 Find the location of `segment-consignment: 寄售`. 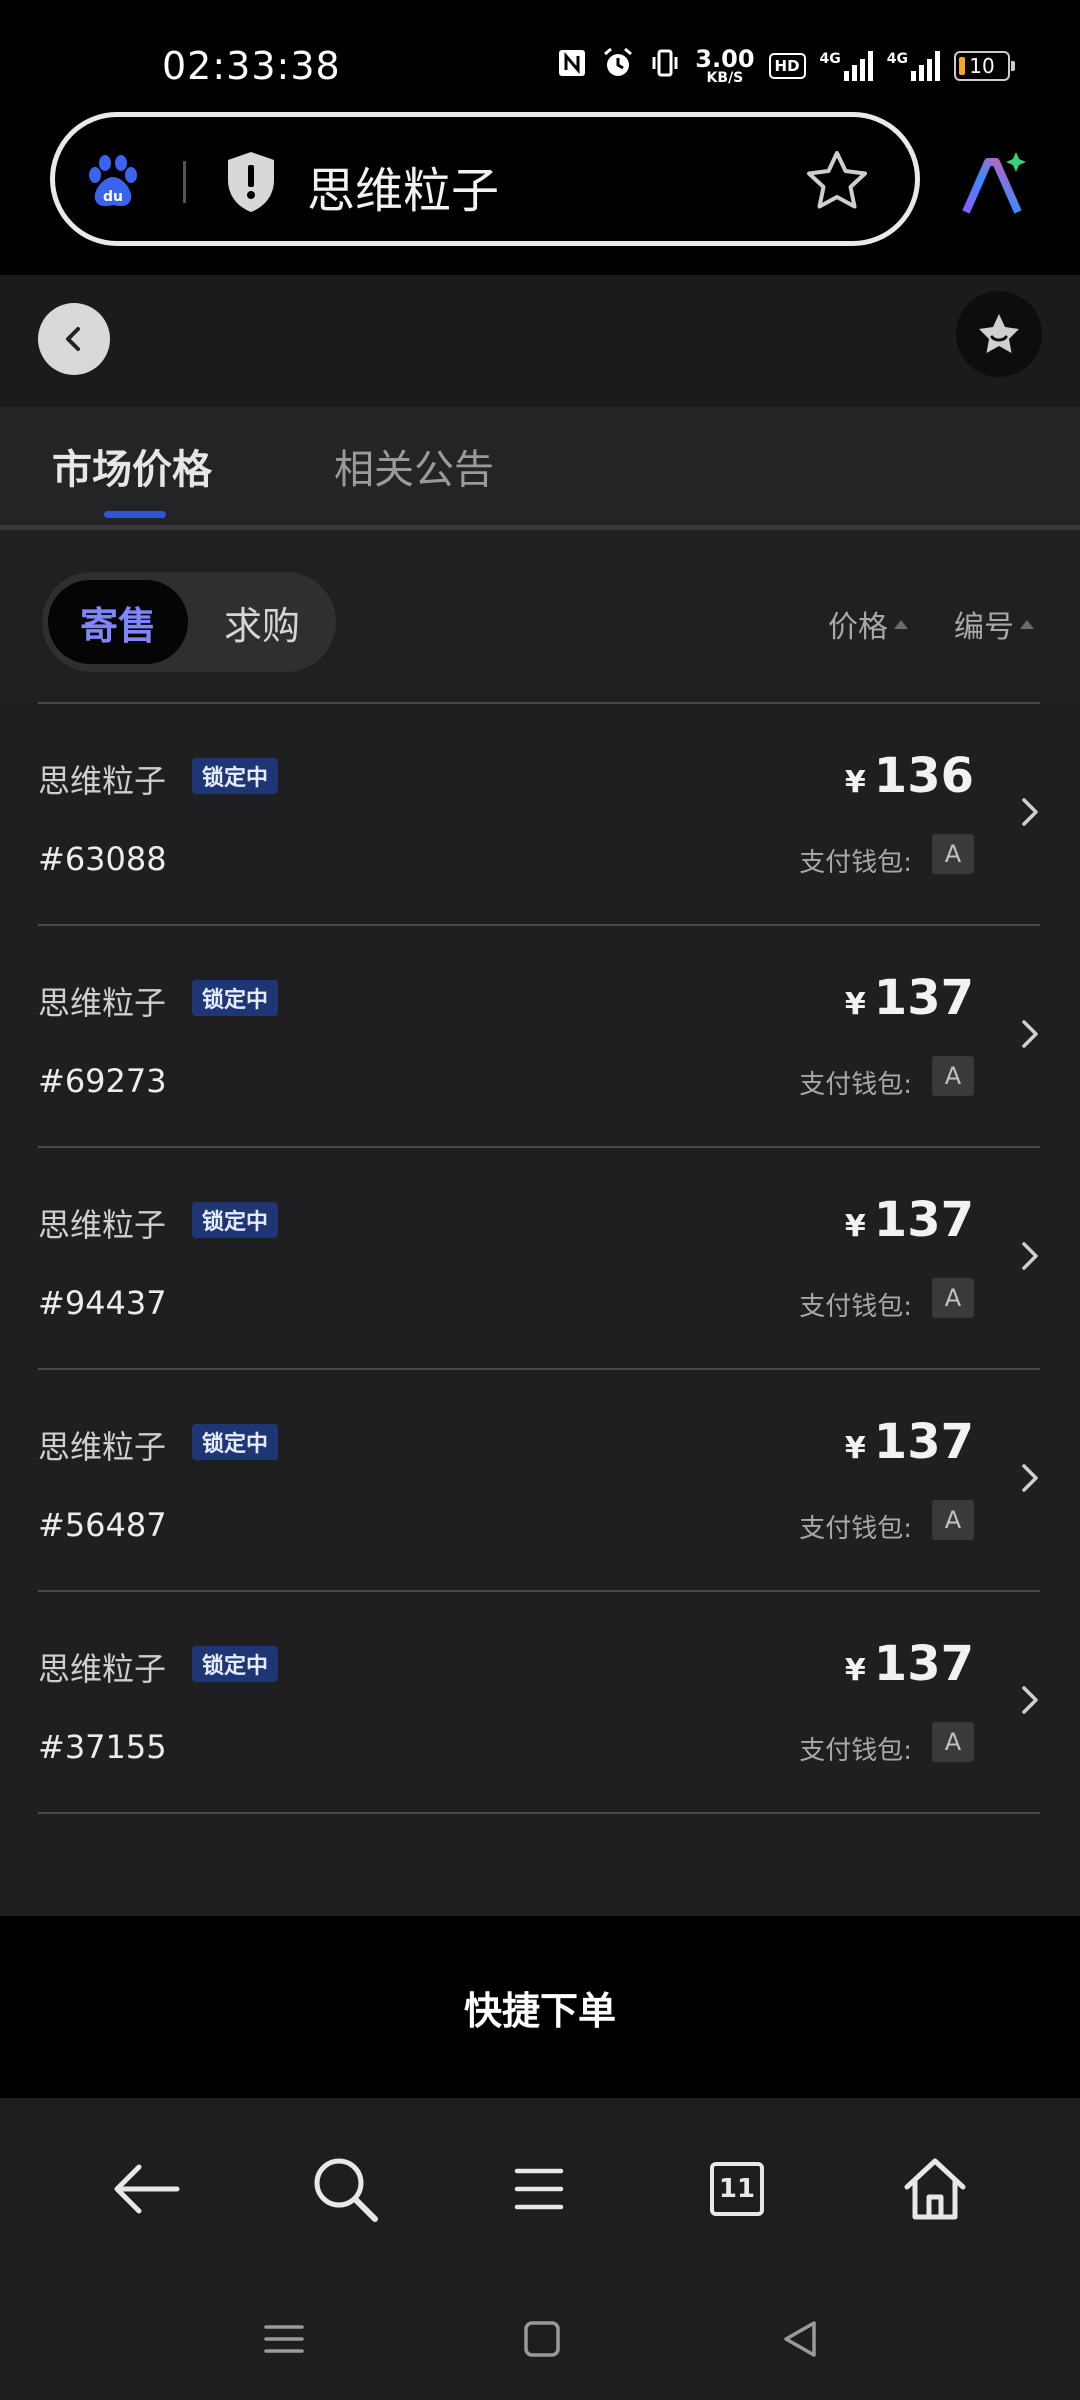

segment-consignment: 寄售 is located at coordinates (118, 622).